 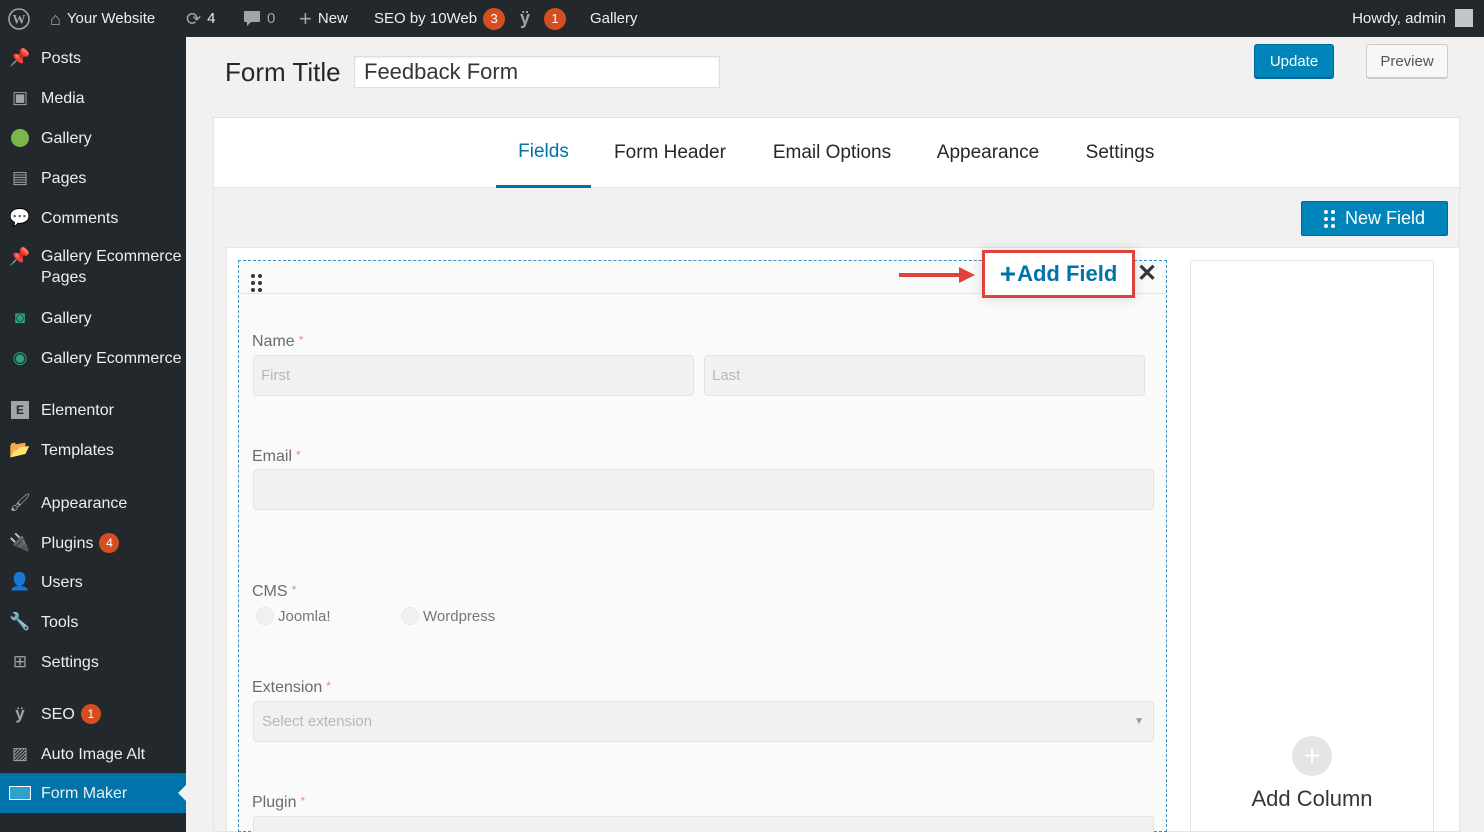 I want to click on settings-icon: ⊞, so click(x=20, y=661).